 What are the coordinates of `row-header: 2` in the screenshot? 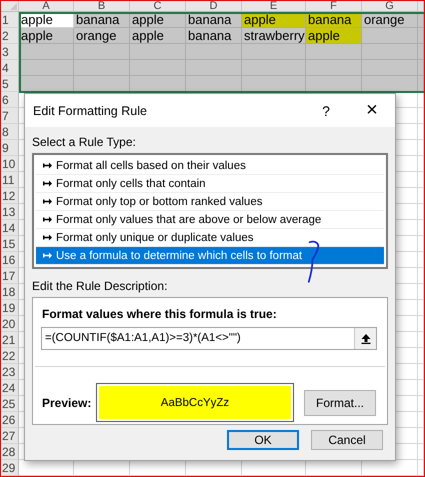 It's located at (10, 36).